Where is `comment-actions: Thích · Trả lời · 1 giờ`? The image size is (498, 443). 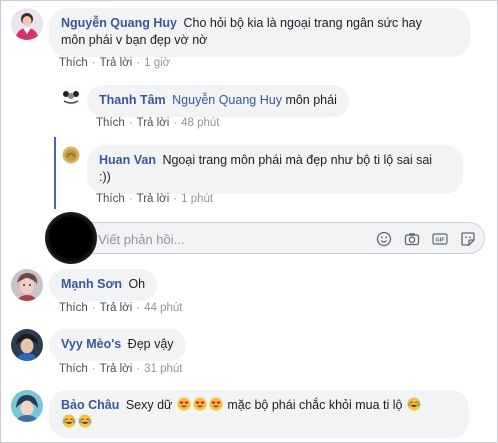
comment-actions: Thích · Trả lời · 1 giờ is located at coordinates (115, 63).